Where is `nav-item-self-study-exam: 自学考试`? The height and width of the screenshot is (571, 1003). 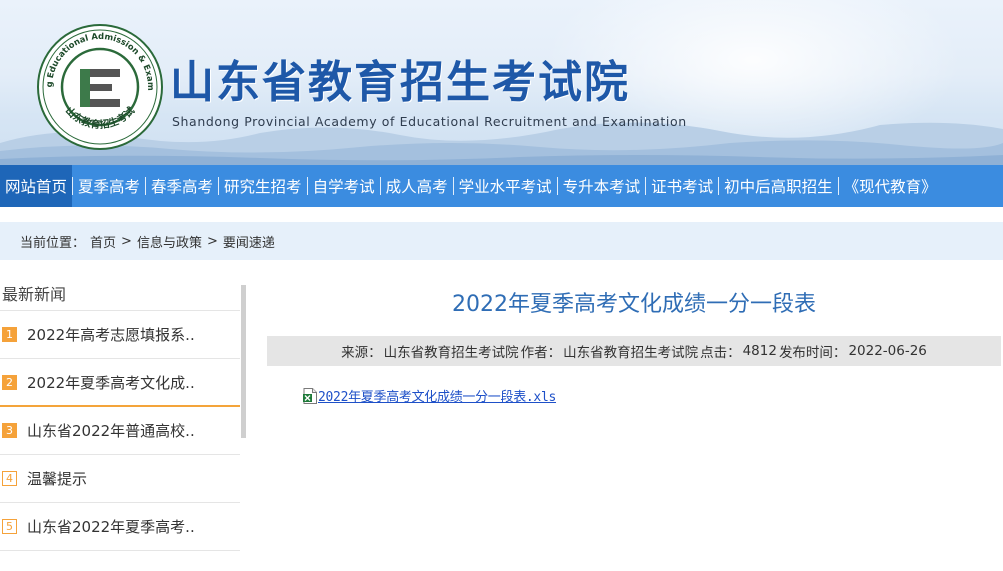
nav-item-self-study-exam: 自学考试 is located at coordinates (344, 186).